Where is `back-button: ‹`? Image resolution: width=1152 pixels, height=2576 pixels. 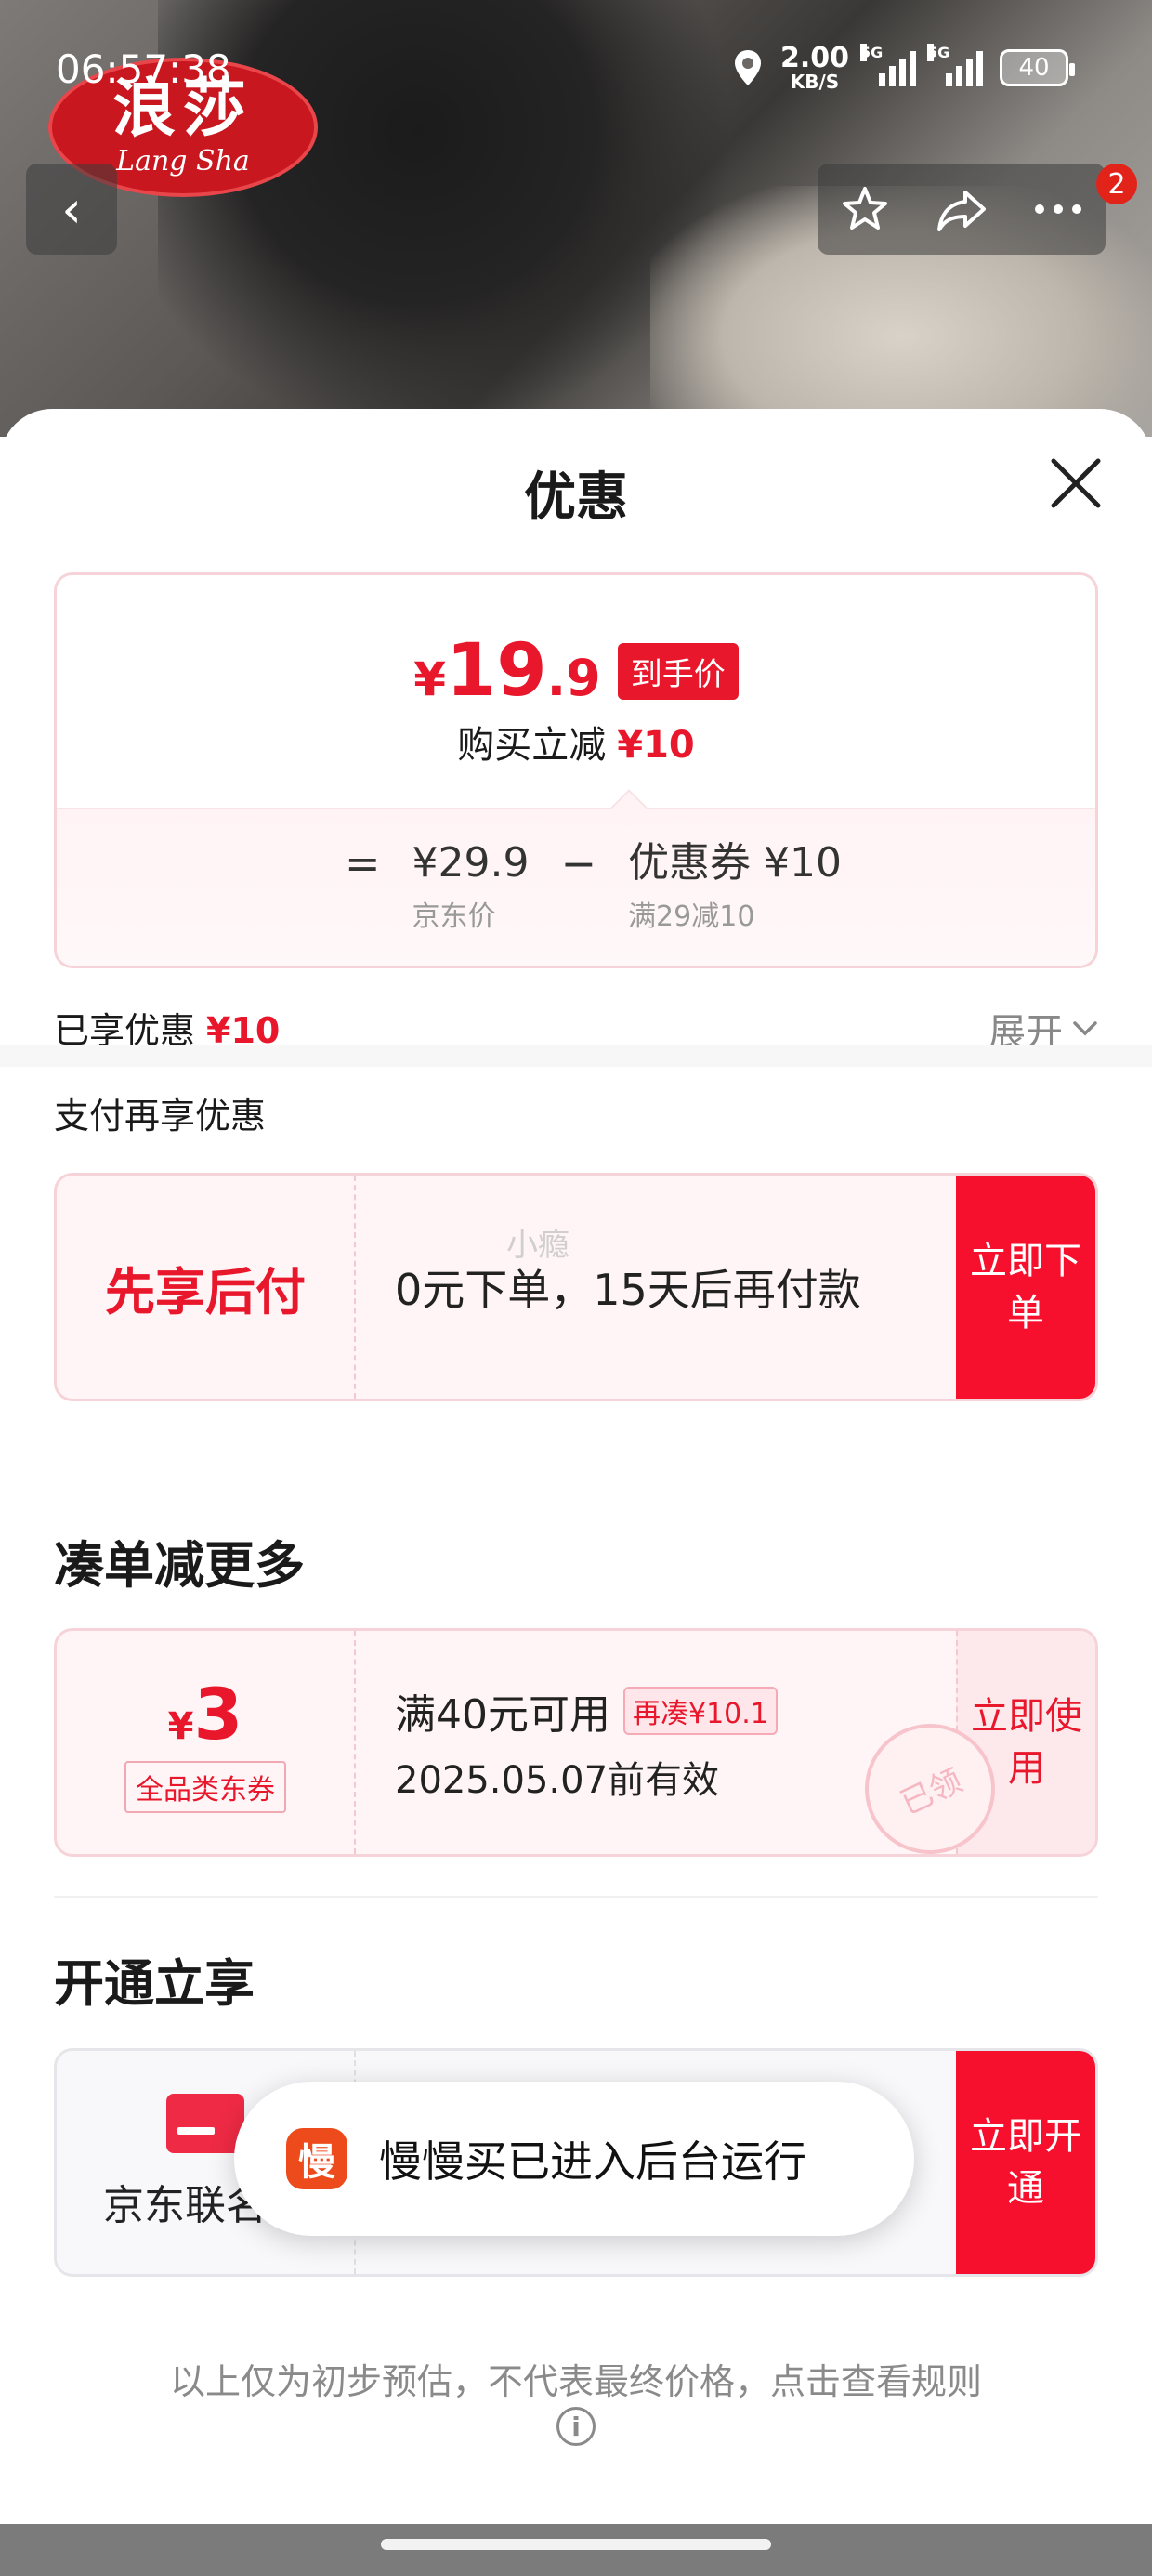 back-button: ‹ is located at coordinates (71, 209).